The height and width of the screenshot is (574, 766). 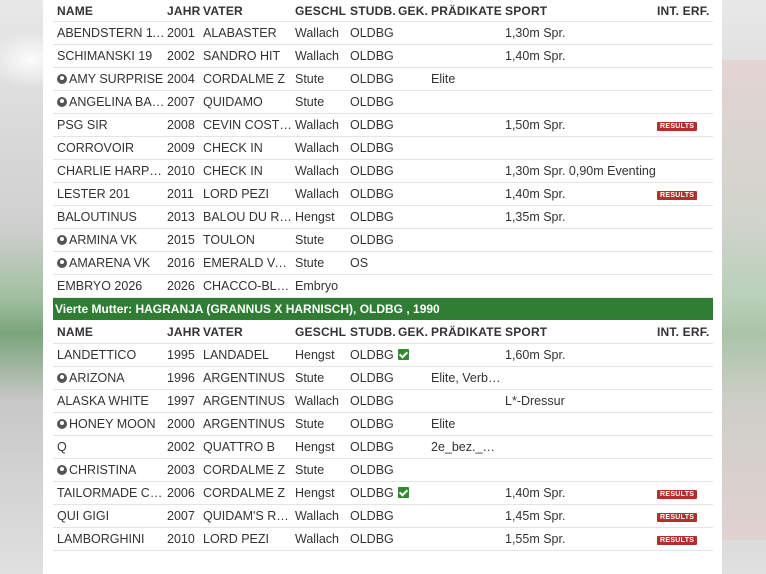 I want to click on birth-year: 2001, so click(x=181, y=33).